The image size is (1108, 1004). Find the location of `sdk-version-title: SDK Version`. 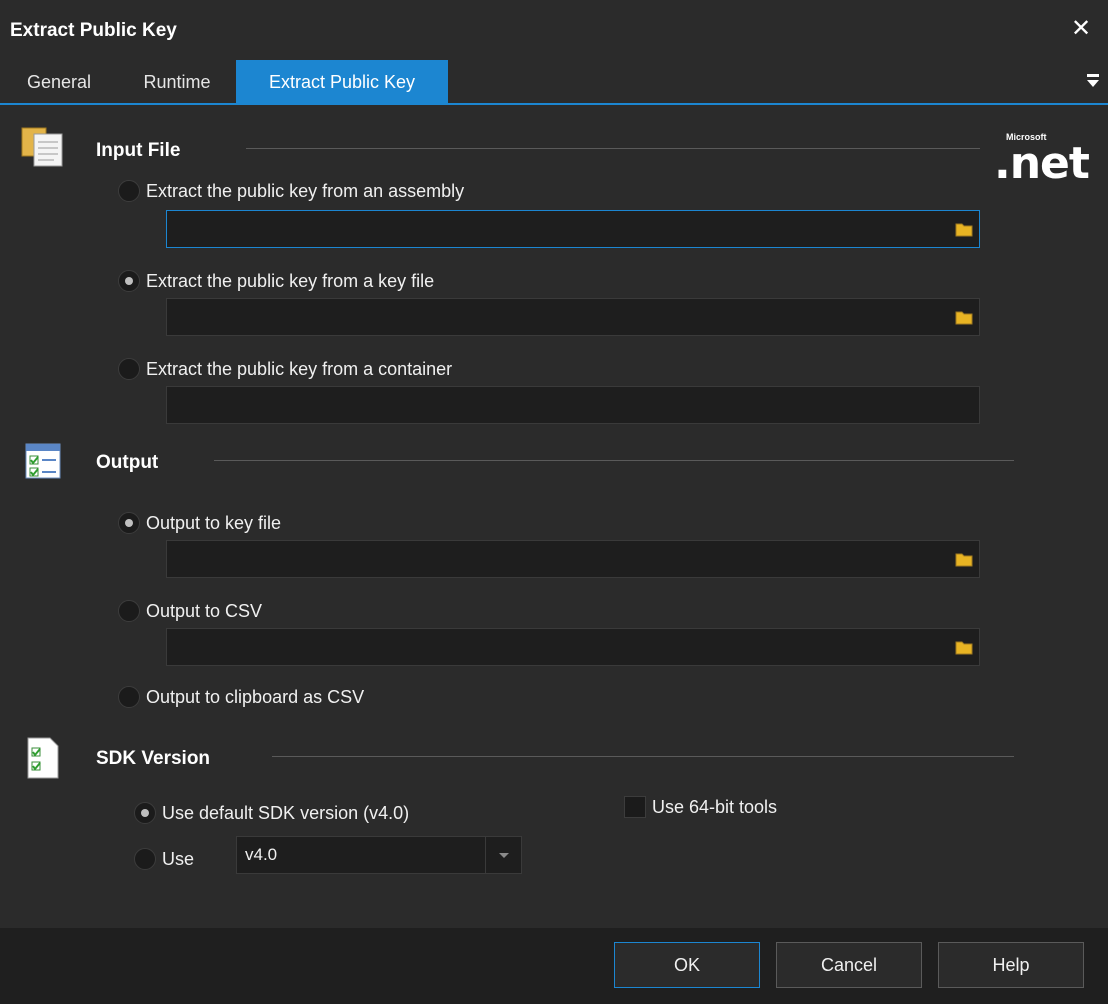

sdk-version-title: SDK Version is located at coordinates (153, 758).